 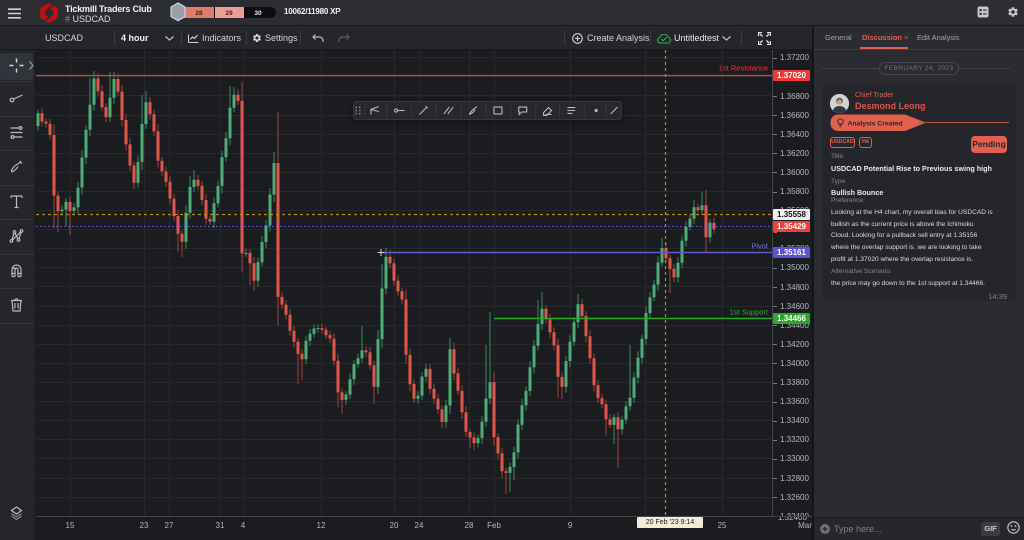 What do you see at coordinates (875, 124) in the screenshot?
I see `svg-text: Analysis Created` at bounding box center [875, 124].